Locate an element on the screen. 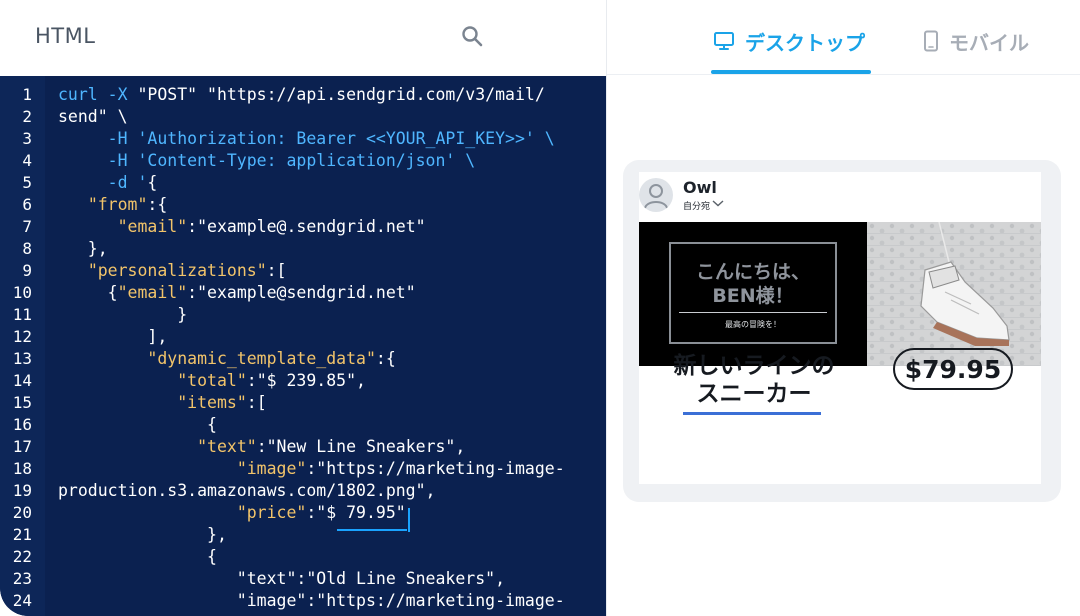  line-number: 12 is located at coordinates (22, 336).